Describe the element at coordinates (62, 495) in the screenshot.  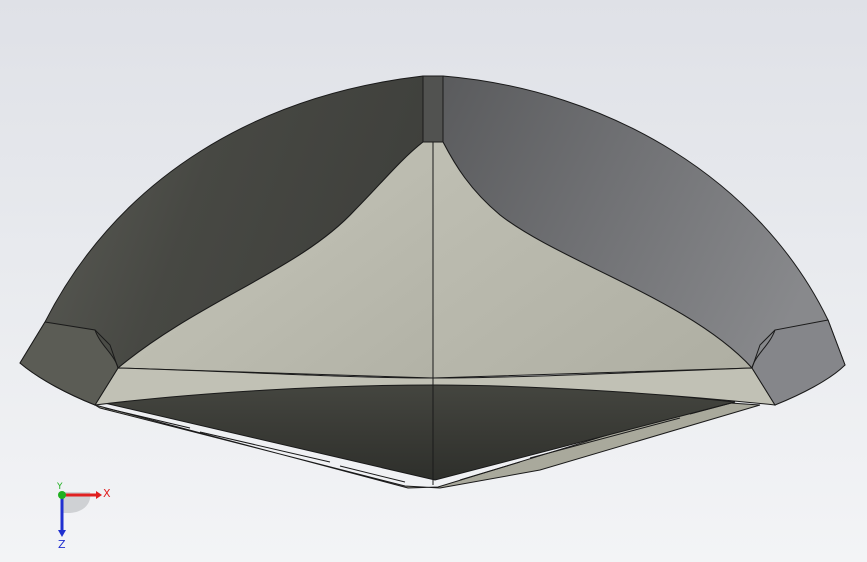
I see `triad-y-axis` at that location.